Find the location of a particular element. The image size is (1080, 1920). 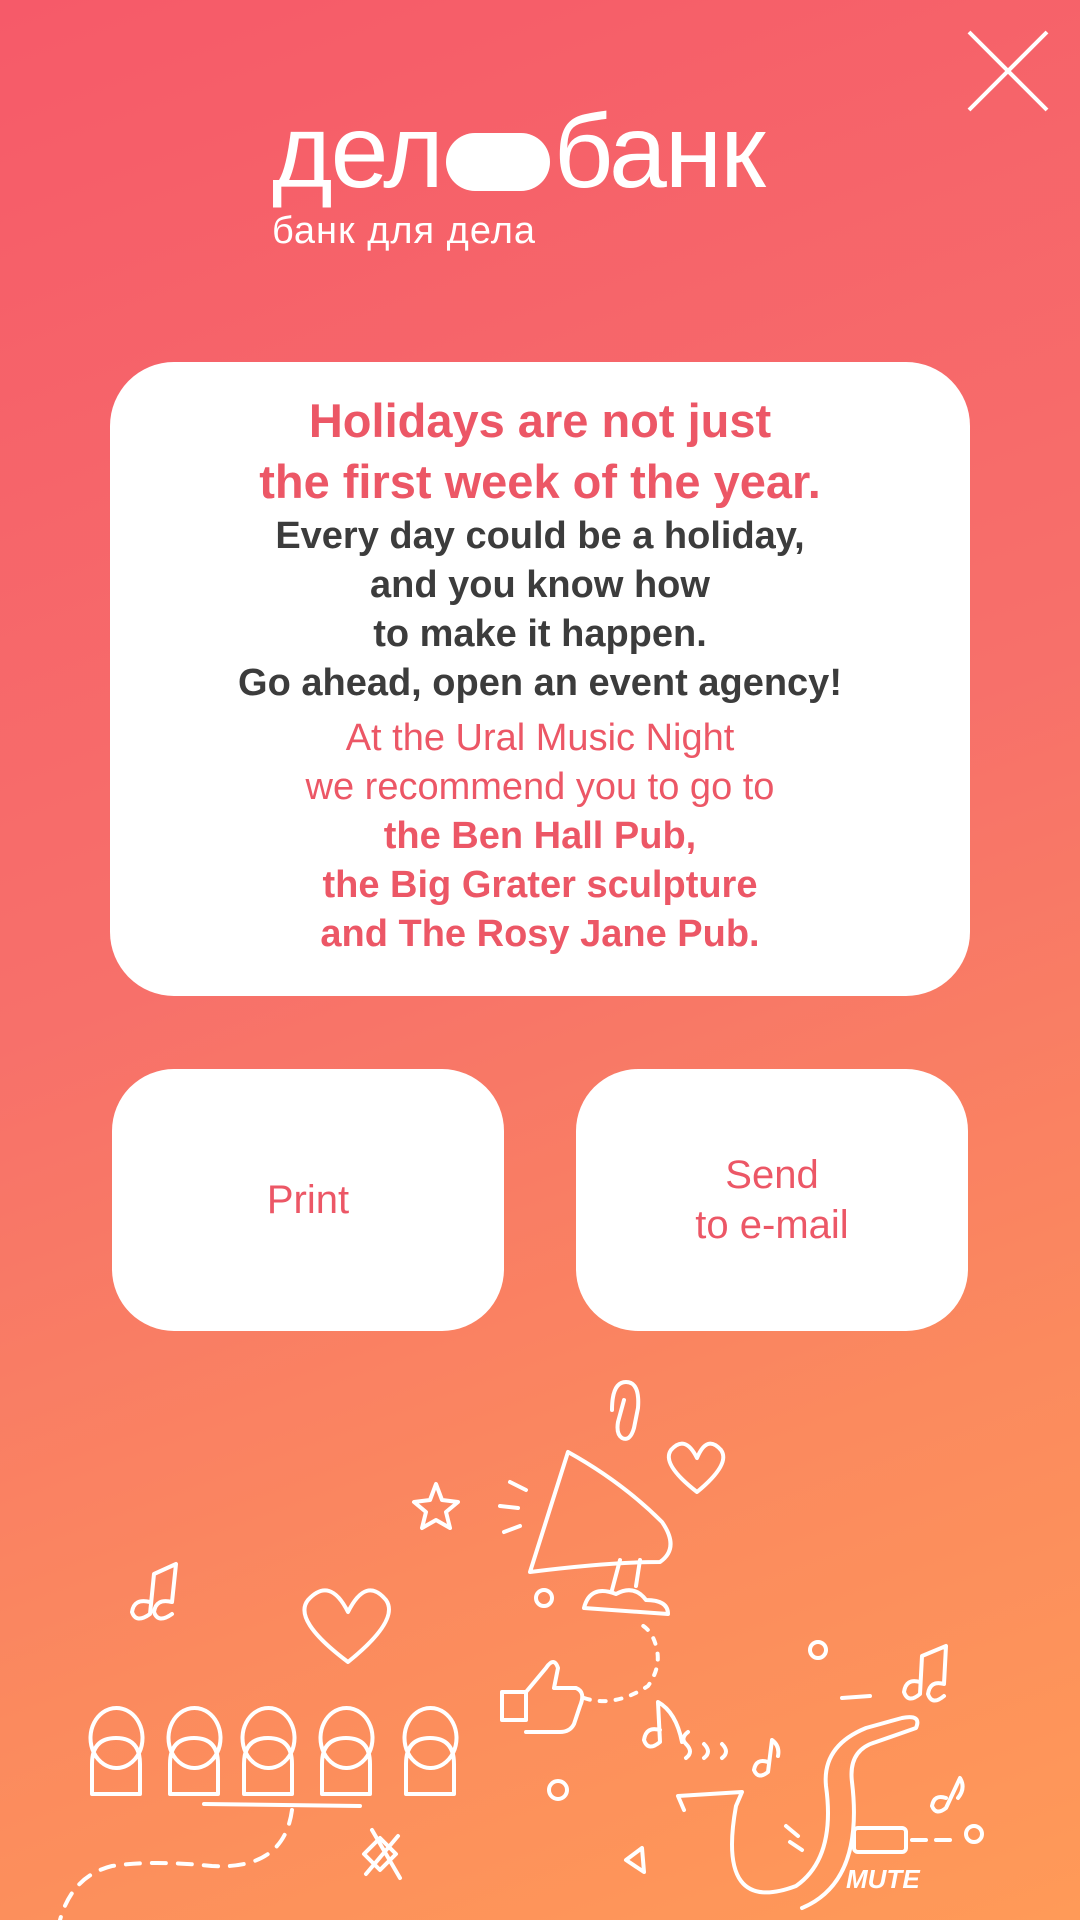

print-button: Print is located at coordinates (308, 1200).